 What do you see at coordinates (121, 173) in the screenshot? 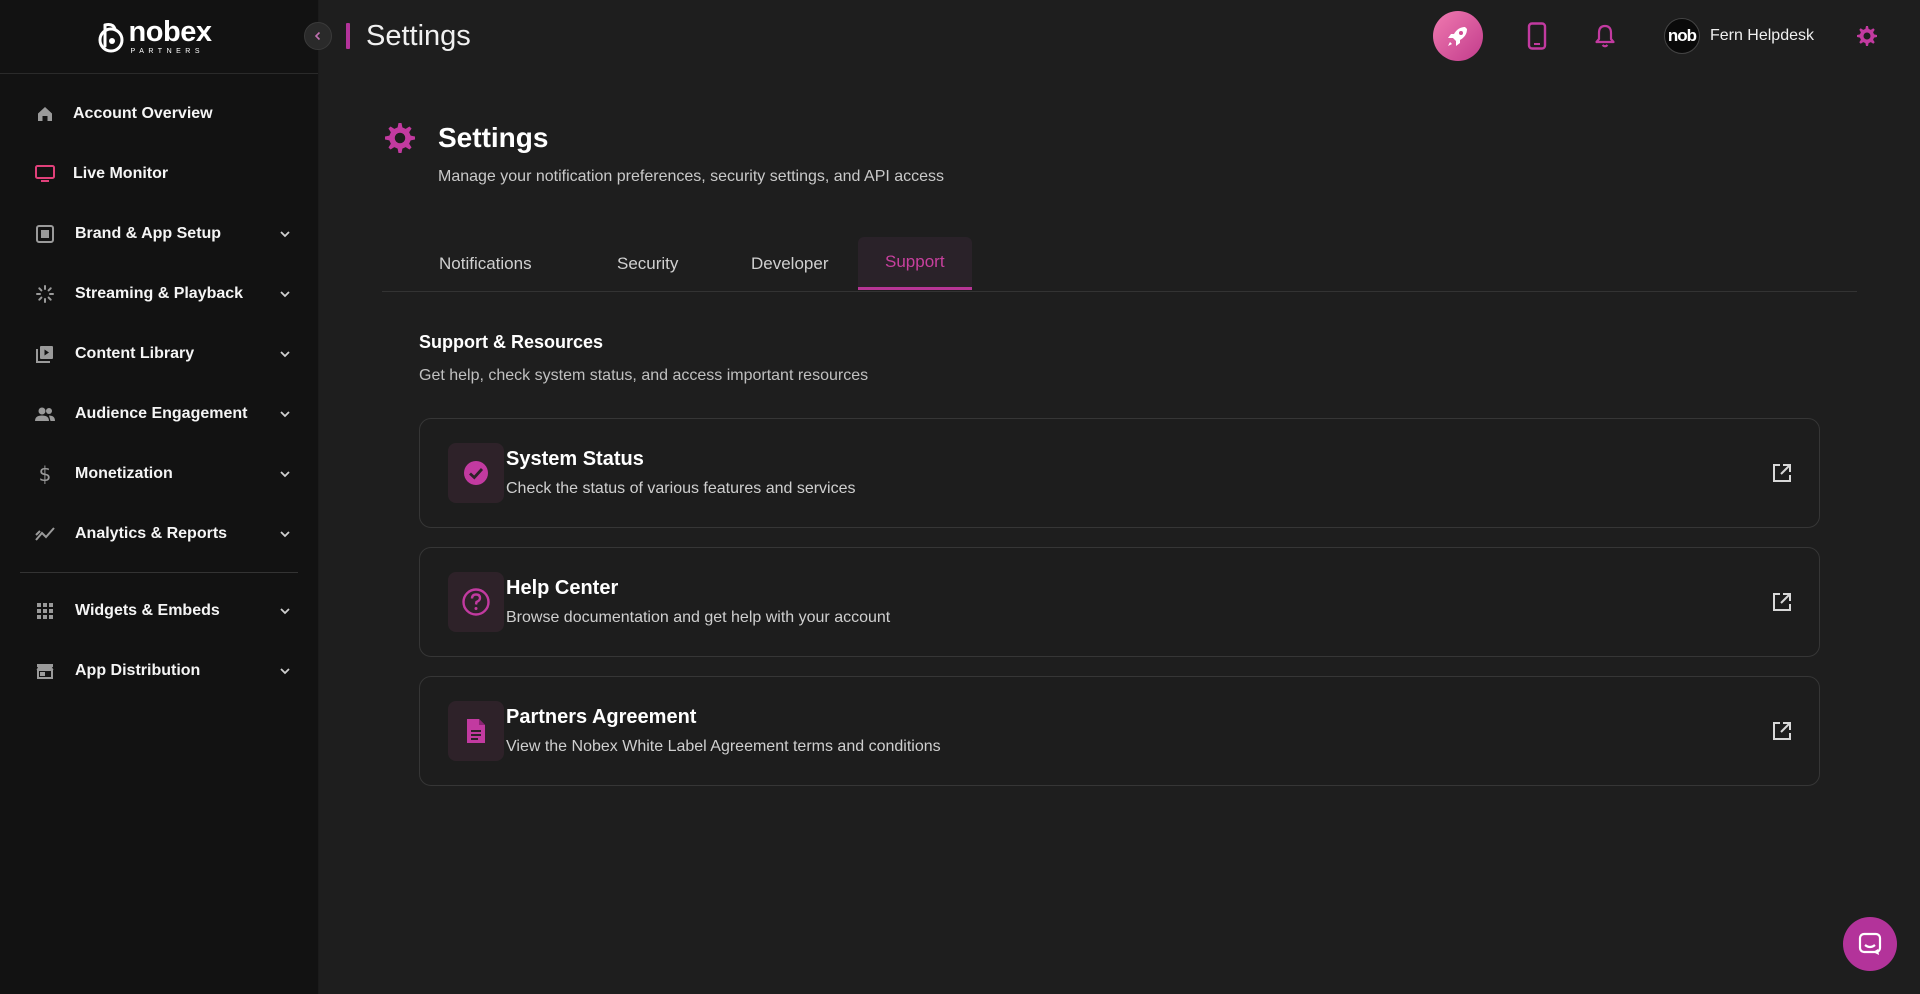
I see `sidebar-item-label: Live Monitor` at bounding box center [121, 173].